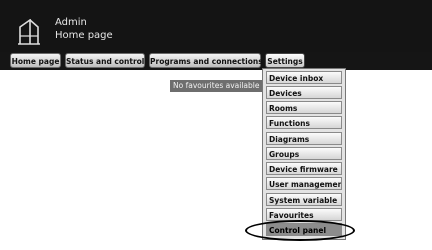 The height and width of the screenshot is (250, 432). Describe the element at coordinates (304, 92) in the screenshot. I see `menu-item-devices: Devices` at that location.